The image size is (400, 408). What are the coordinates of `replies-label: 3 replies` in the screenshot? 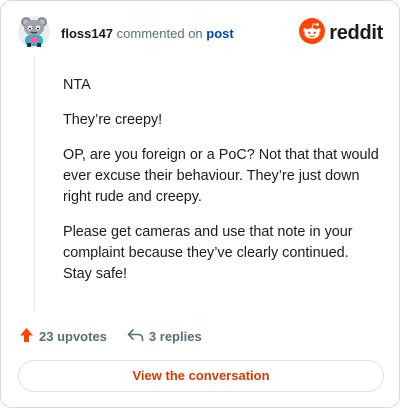 It's located at (175, 336).